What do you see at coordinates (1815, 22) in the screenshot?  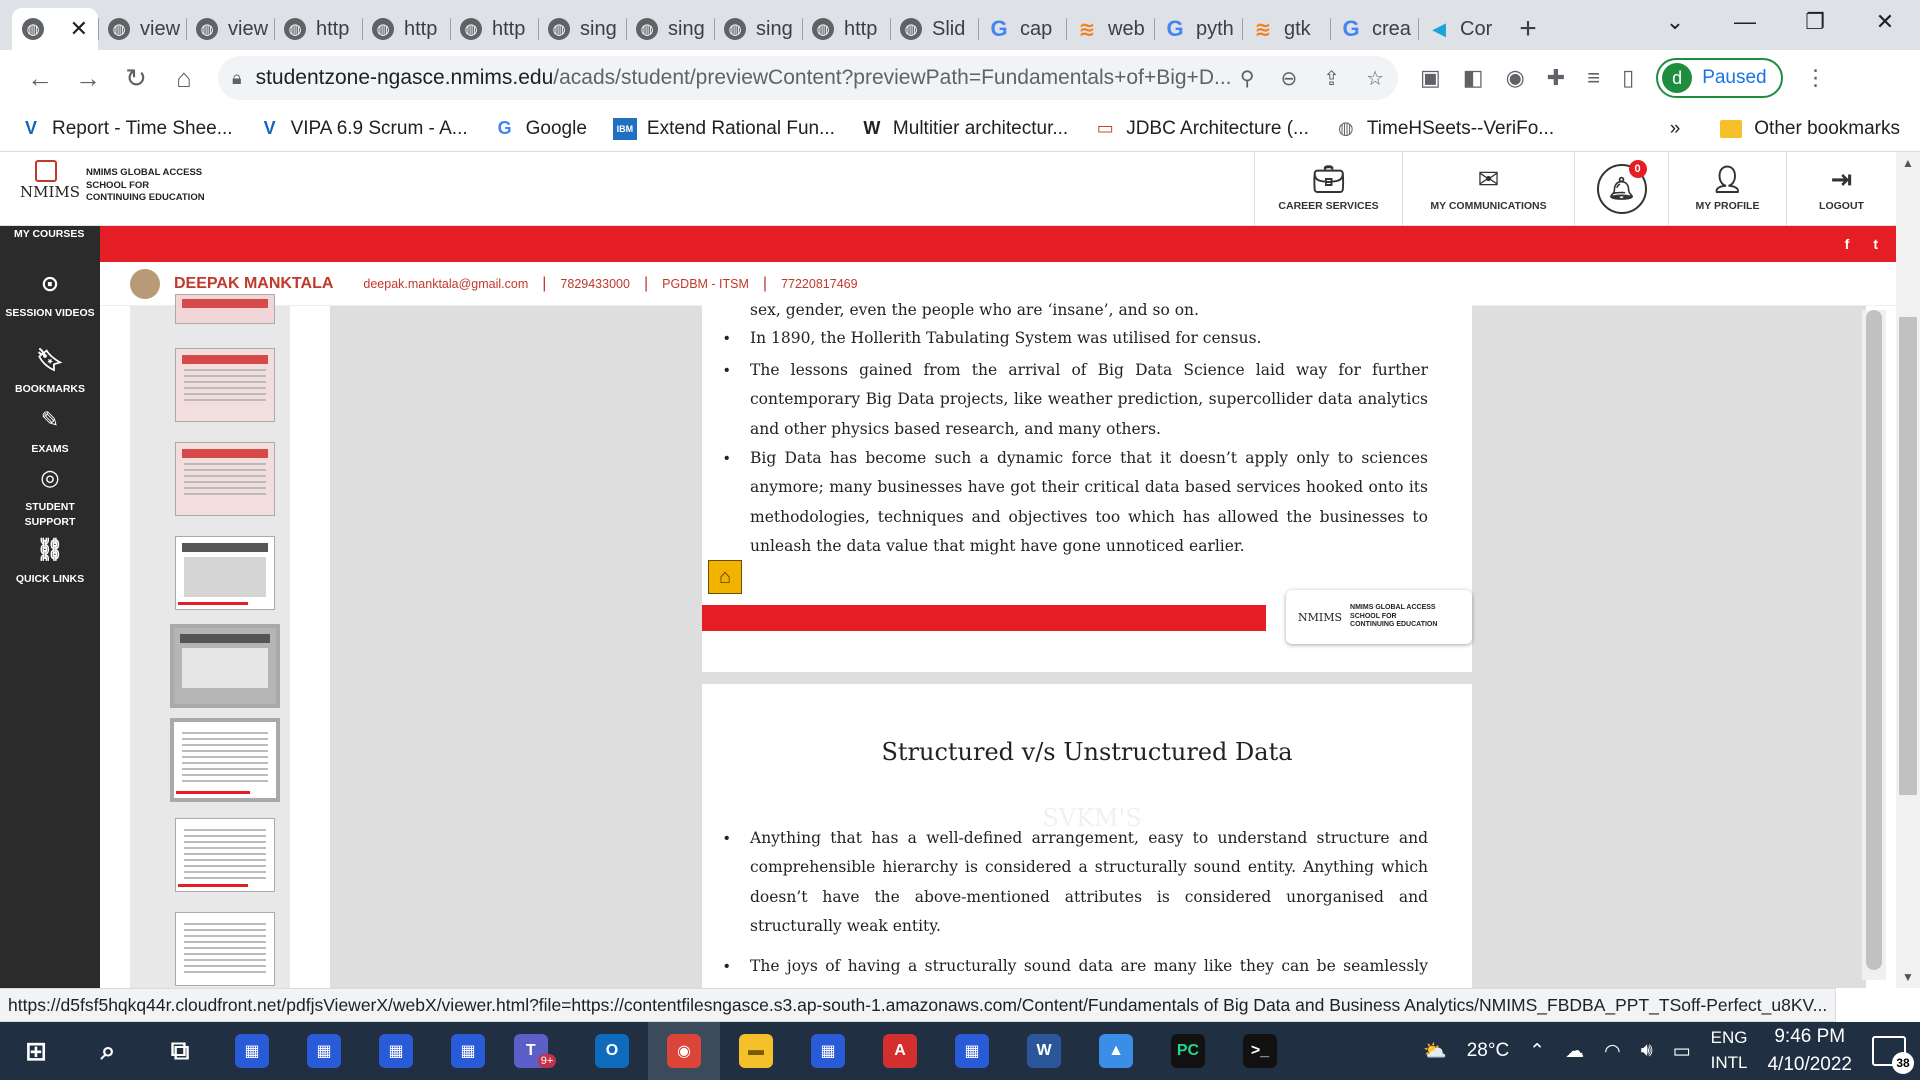 I see `restore-button: ❐` at bounding box center [1815, 22].